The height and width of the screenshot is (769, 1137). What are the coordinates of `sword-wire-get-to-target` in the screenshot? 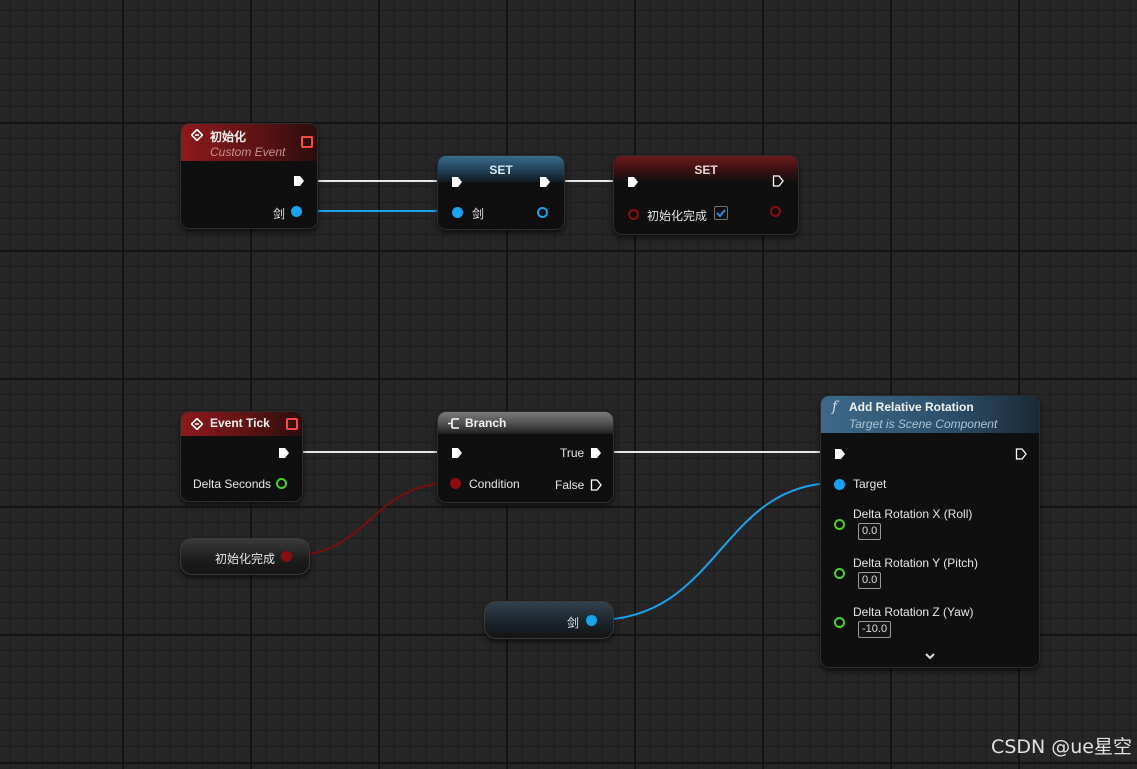 It's located at (716, 551).